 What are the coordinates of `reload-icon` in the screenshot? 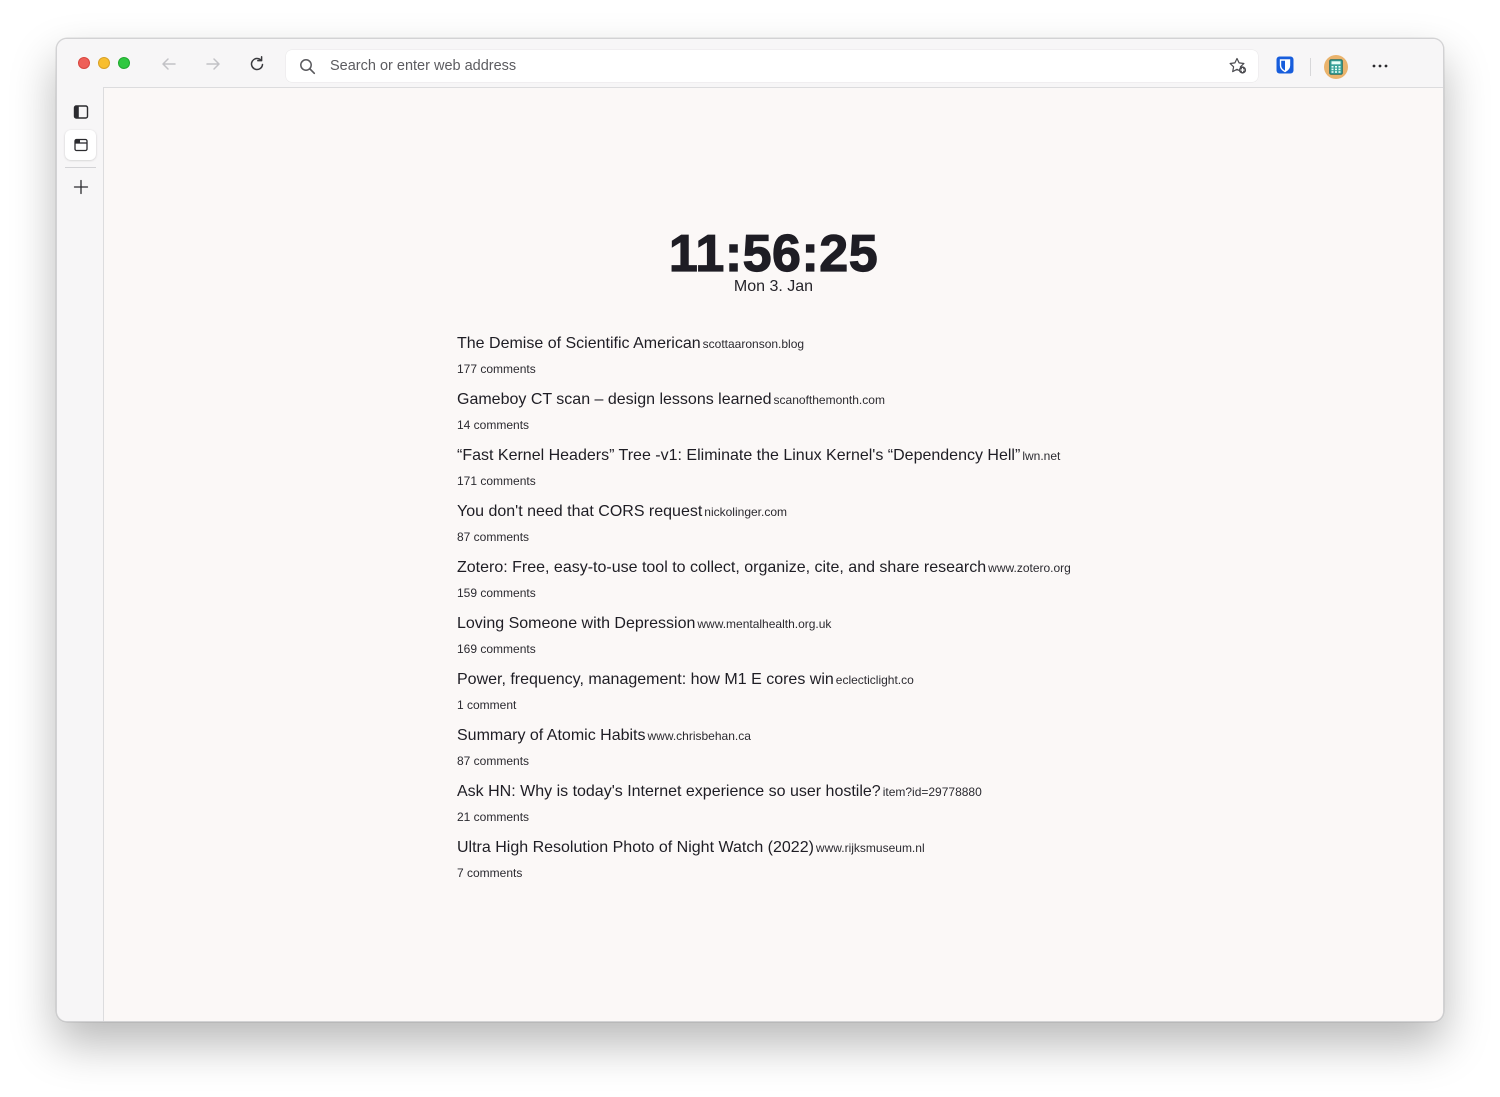 It's located at (257, 63).